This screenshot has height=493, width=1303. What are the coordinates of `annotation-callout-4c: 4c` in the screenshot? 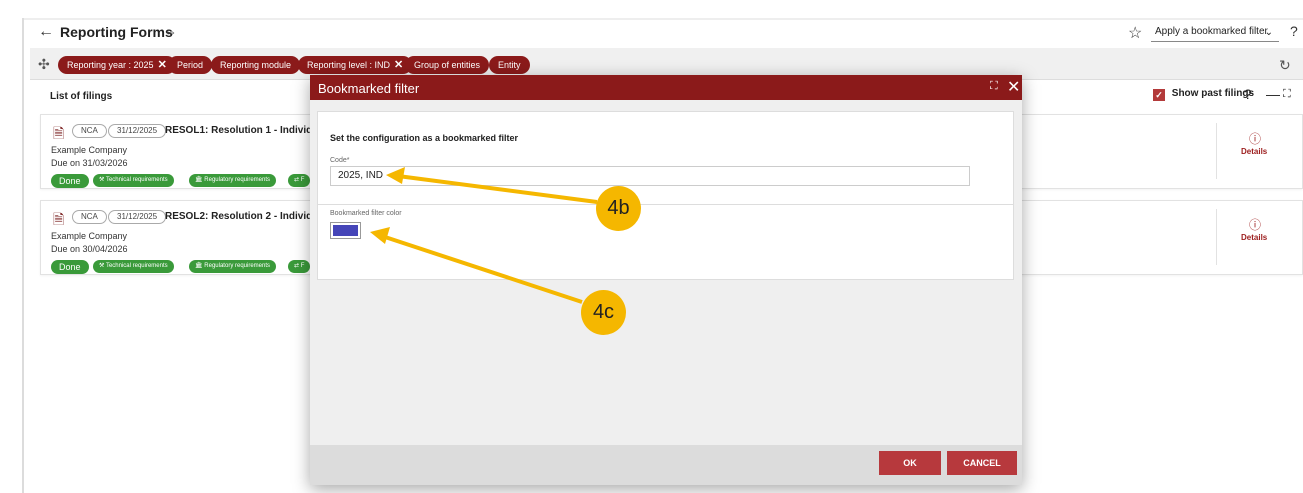 It's located at (603, 312).